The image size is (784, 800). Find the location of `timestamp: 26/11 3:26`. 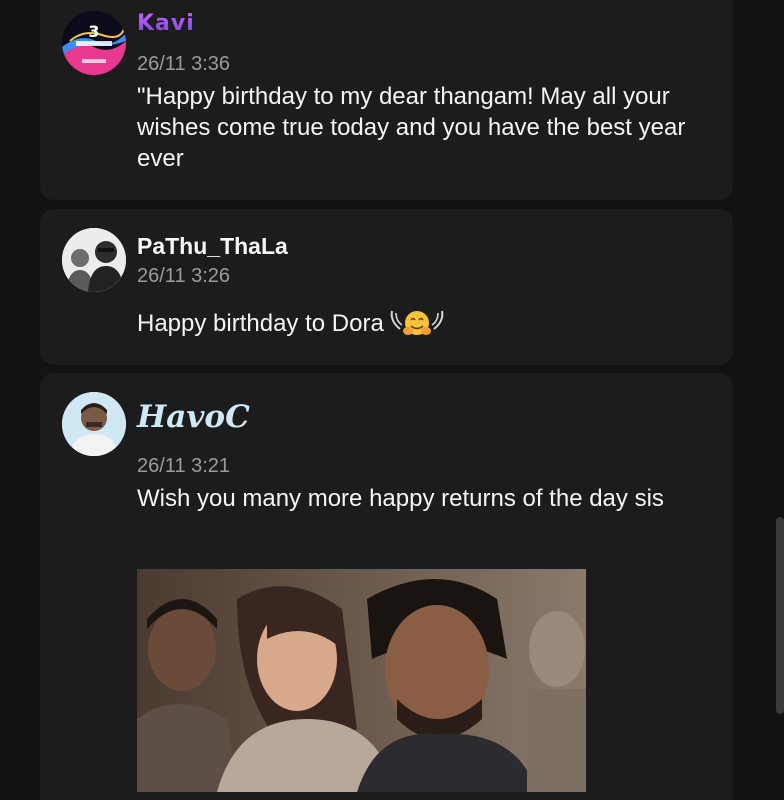

timestamp: 26/11 3:26 is located at coordinates (184, 276).